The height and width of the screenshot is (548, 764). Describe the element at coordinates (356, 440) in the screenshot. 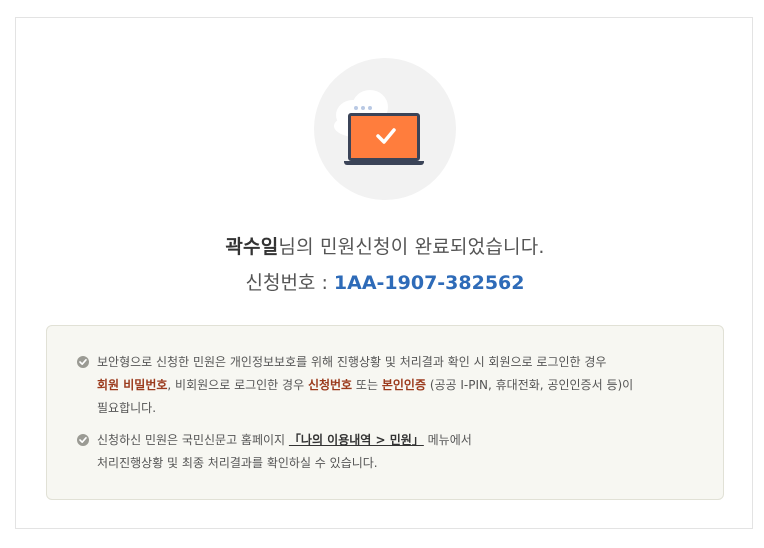

I see `my-usage-complaints-link: 「나의 이용내역 > 민원」` at that location.